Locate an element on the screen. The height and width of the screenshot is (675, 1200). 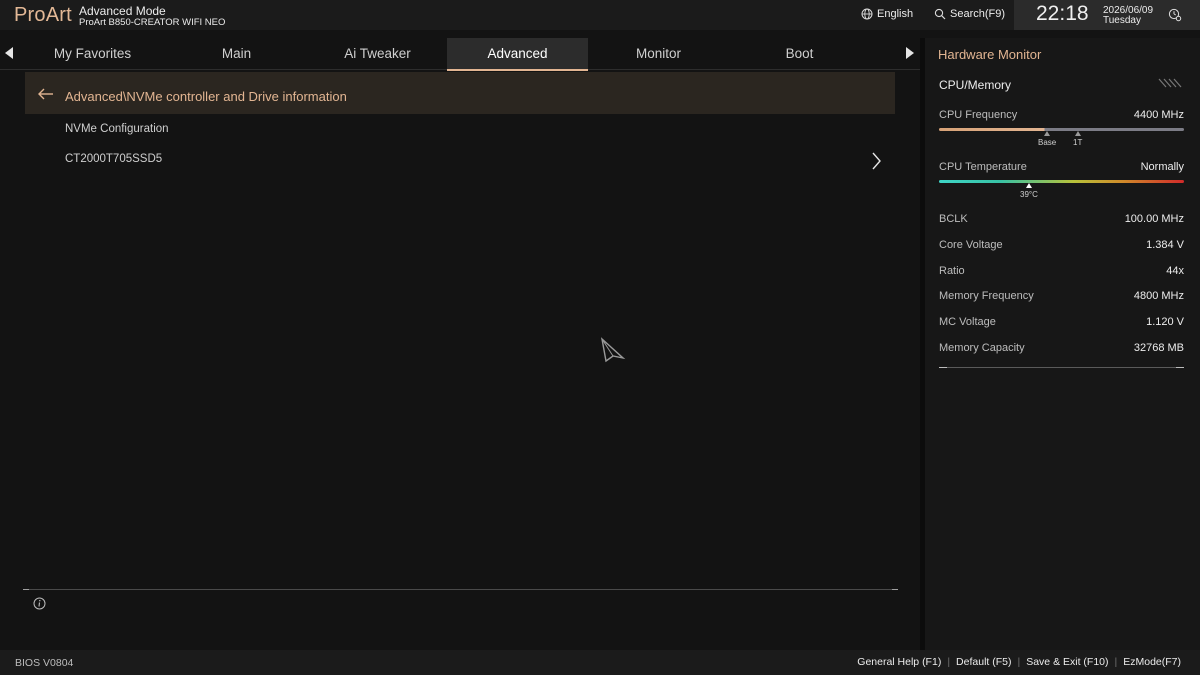
tab-advanced: Advanced is located at coordinates (517, 54).